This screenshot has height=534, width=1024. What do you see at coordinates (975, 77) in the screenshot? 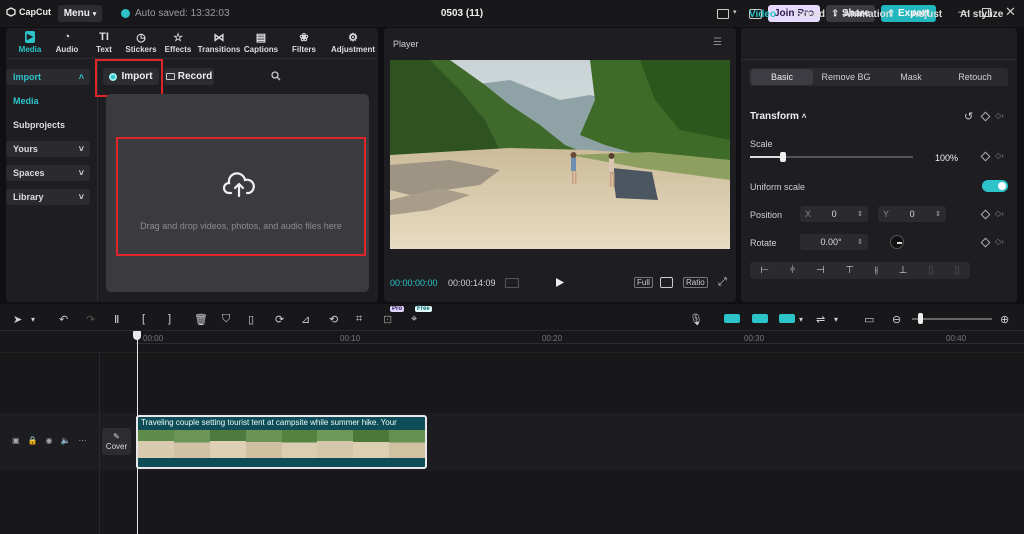
I see `subtab-retouch: Retouch` at bounding box center [975, 77].